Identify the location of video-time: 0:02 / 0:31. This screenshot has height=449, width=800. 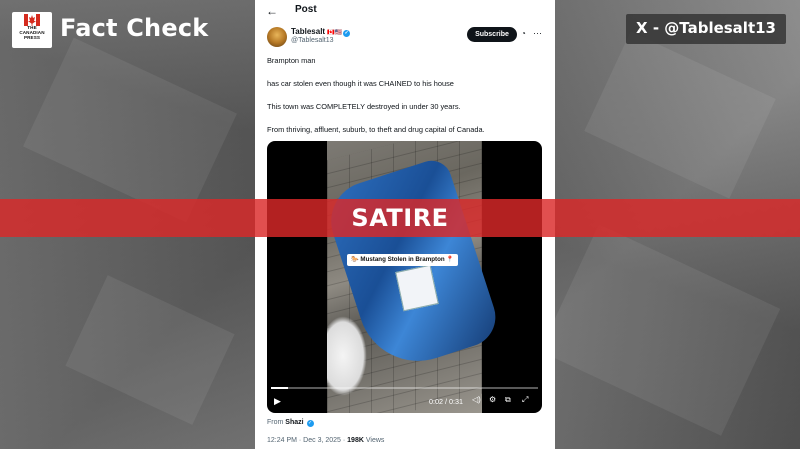
(446, 401).